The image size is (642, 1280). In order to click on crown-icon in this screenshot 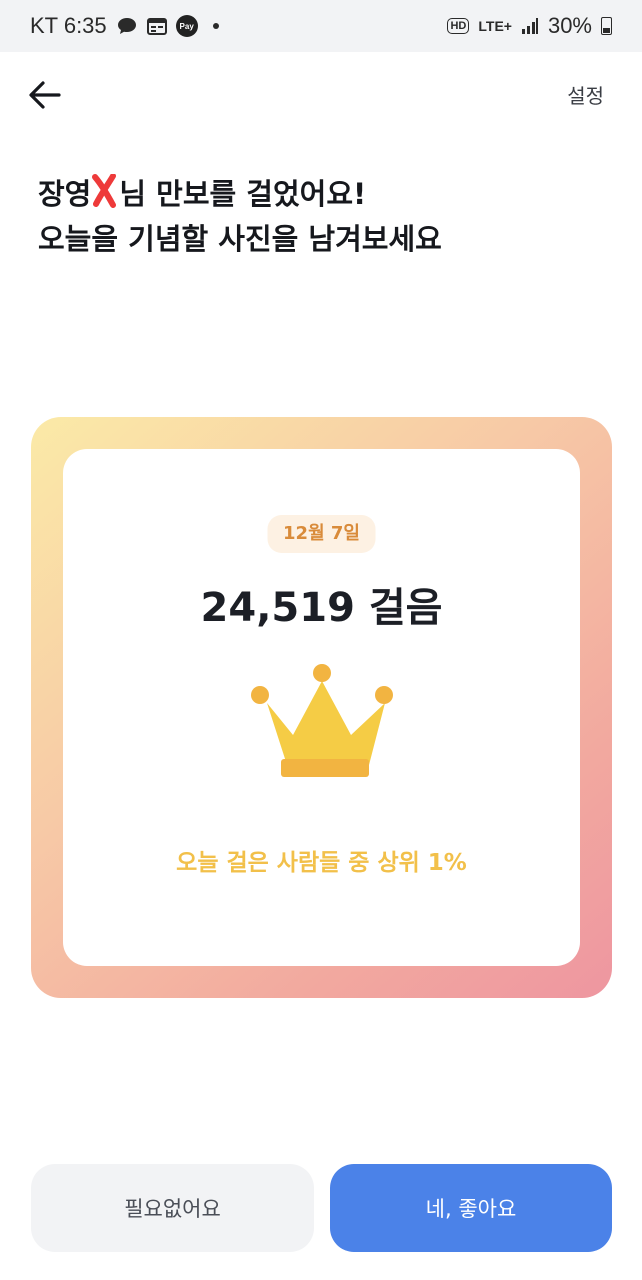, I will do `click(322, 720)`.